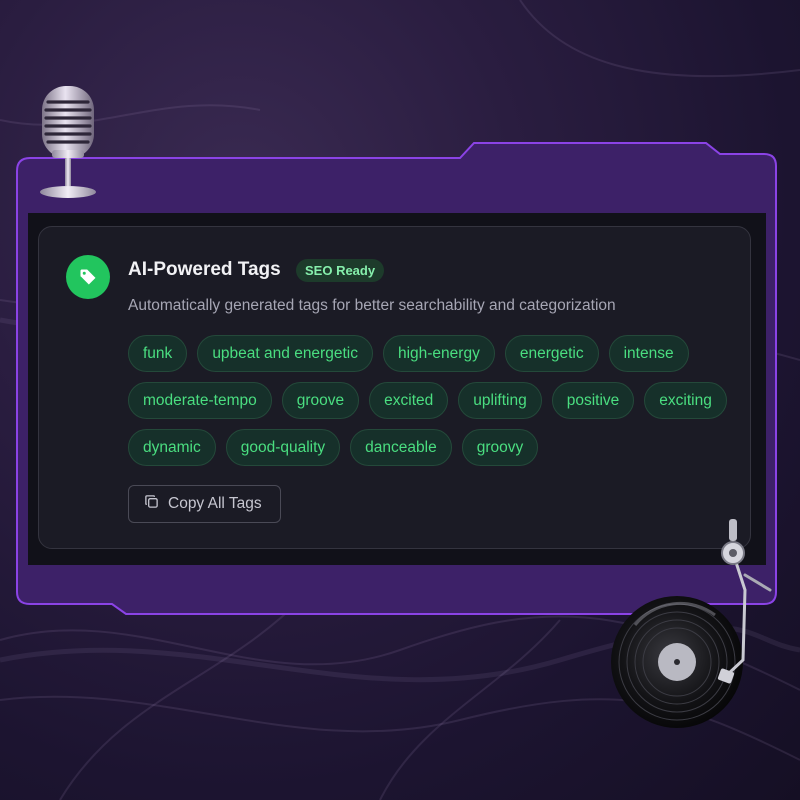 This screenshot has height=800, width=800. What do you see at coordinates (500, 447) in the screenshot?
I see `tag-chip: groovy` at bounding box center [500, 447].